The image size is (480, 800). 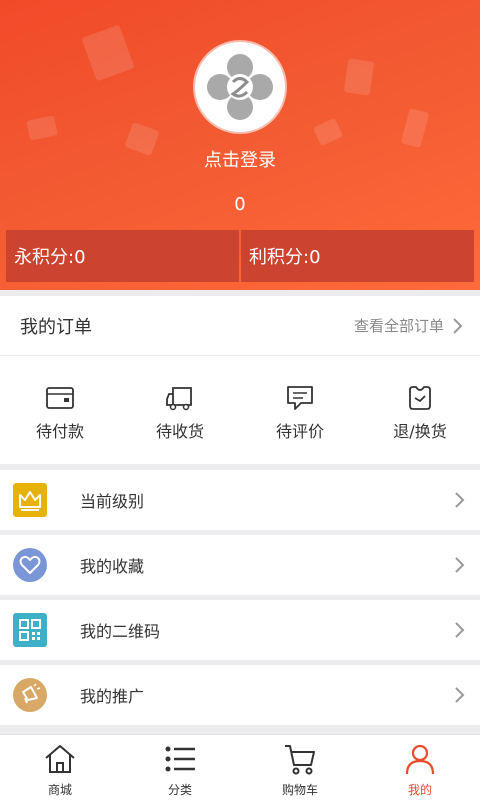 I want to click on points-permanent: 永积分:0, so click(x=122, y=256).